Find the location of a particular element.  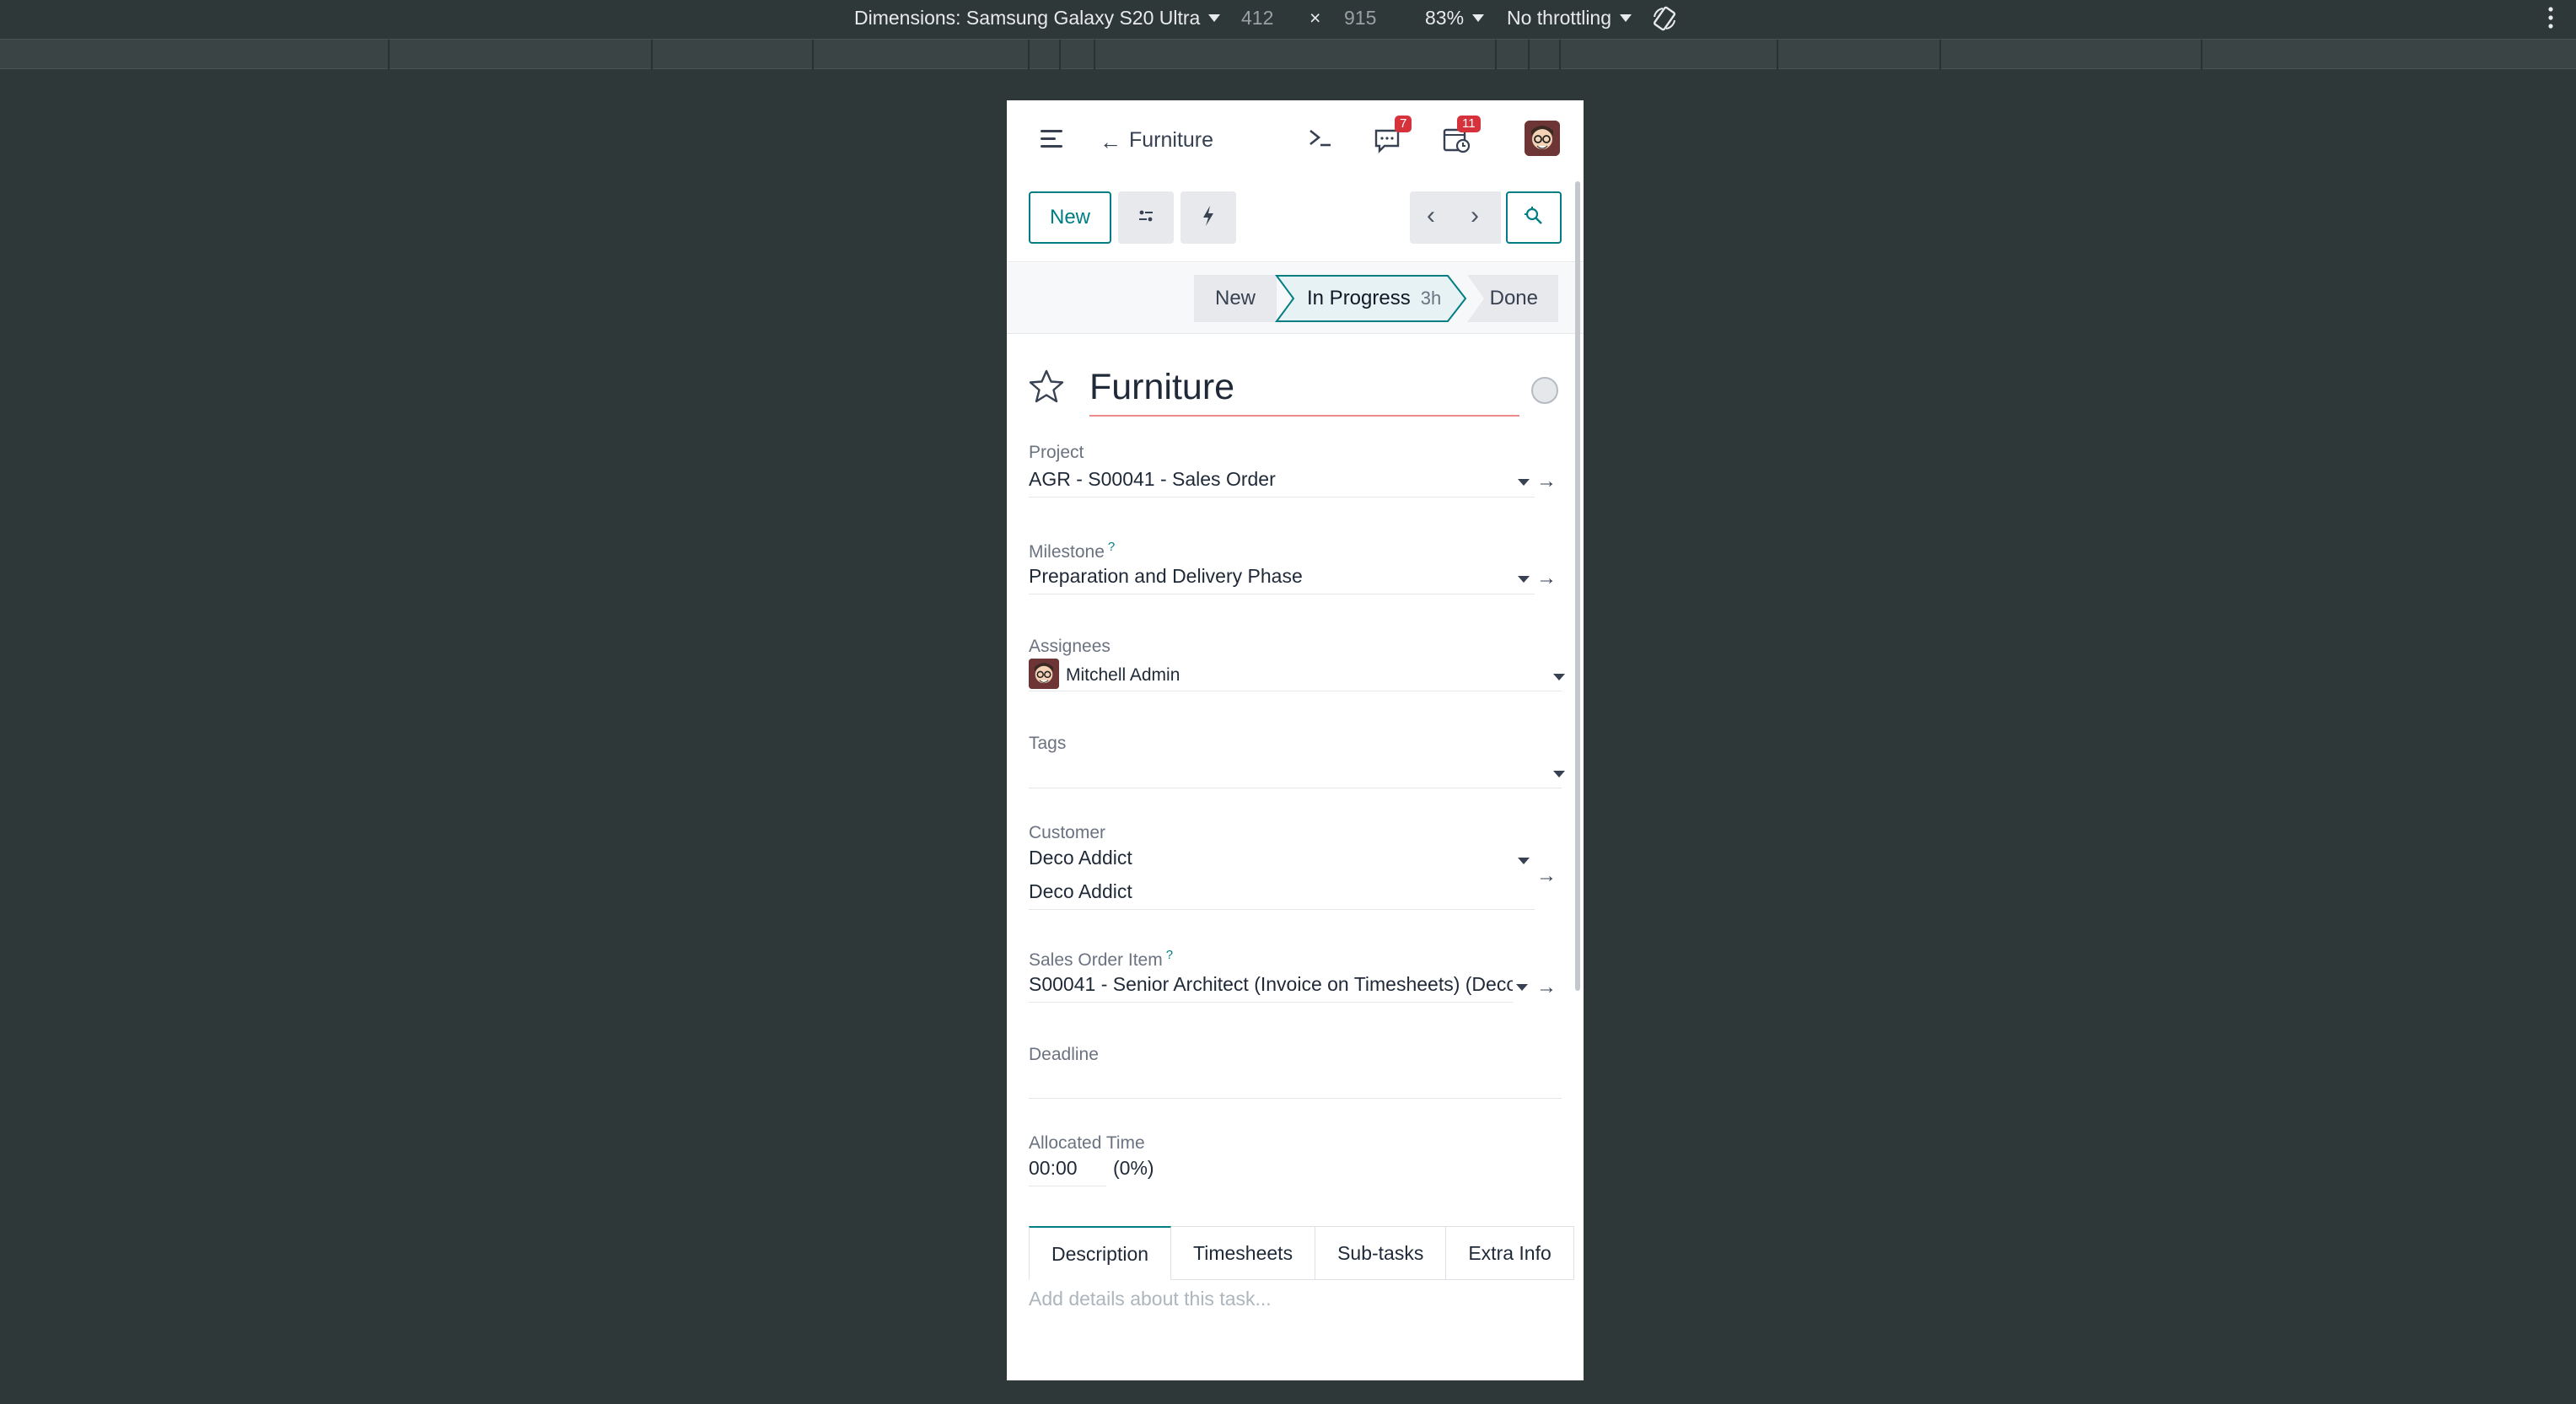

star-icon is located at coordinates (1046, 386).